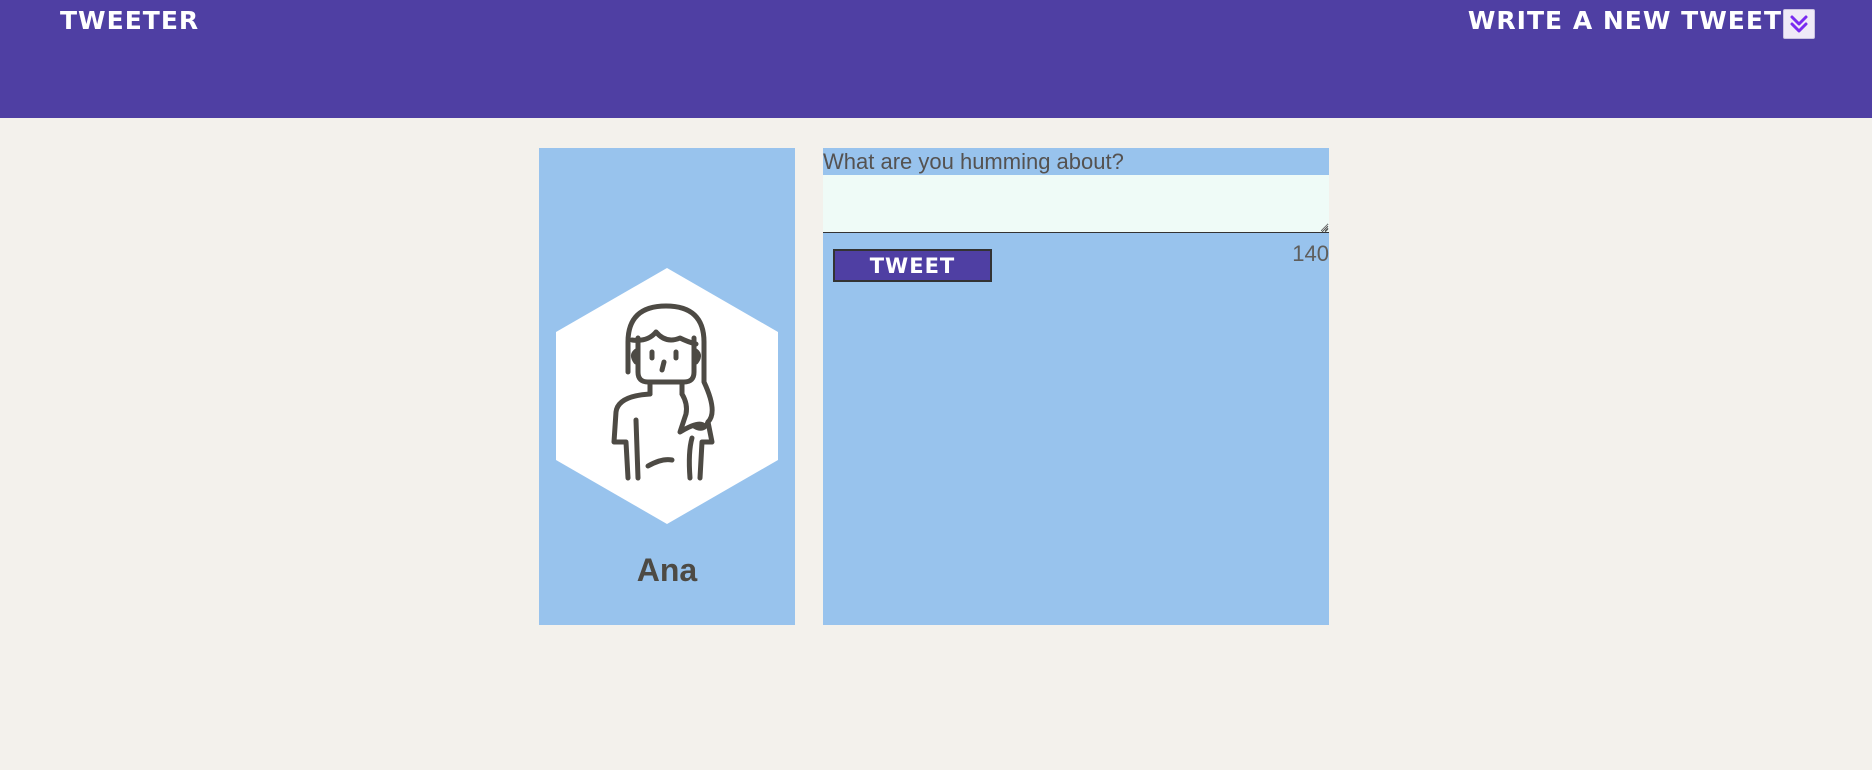 This screenshot has height=770, width=1872. I want to click on character-counter: 140, so click(1310, 253).